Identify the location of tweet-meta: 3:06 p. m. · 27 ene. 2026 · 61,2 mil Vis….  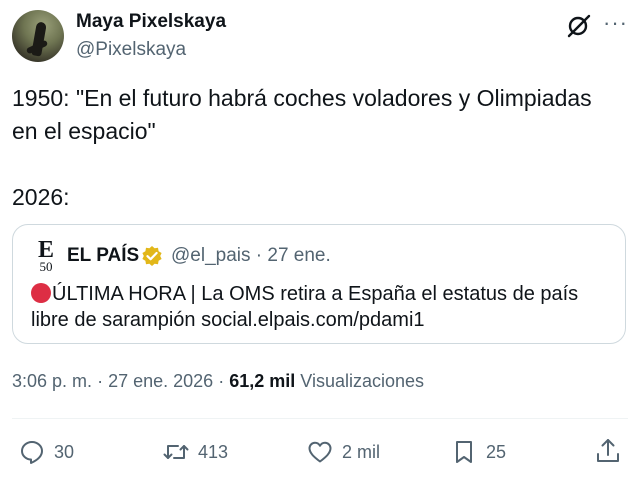
(218, 381).